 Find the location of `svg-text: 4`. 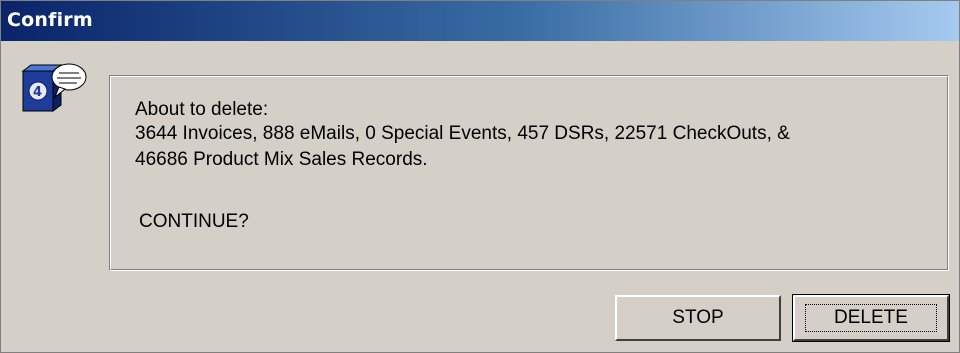

svg-text: 4 is located at coordinates (37, 92).